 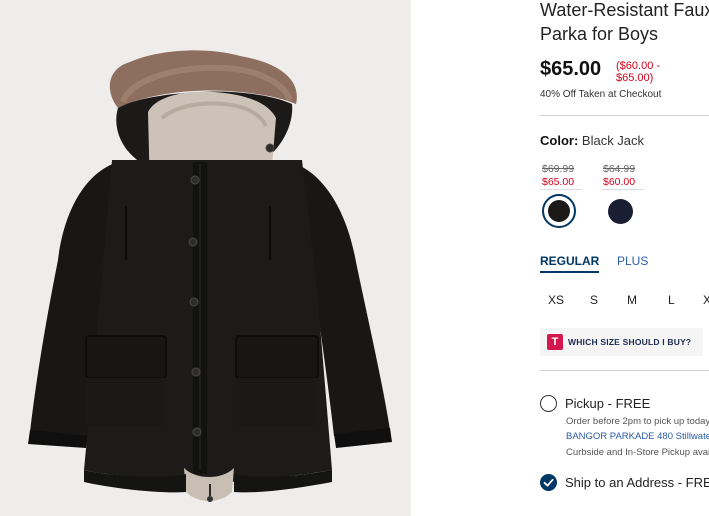 I want to click on color-value: Black Jack, so click(x=613, y=140).